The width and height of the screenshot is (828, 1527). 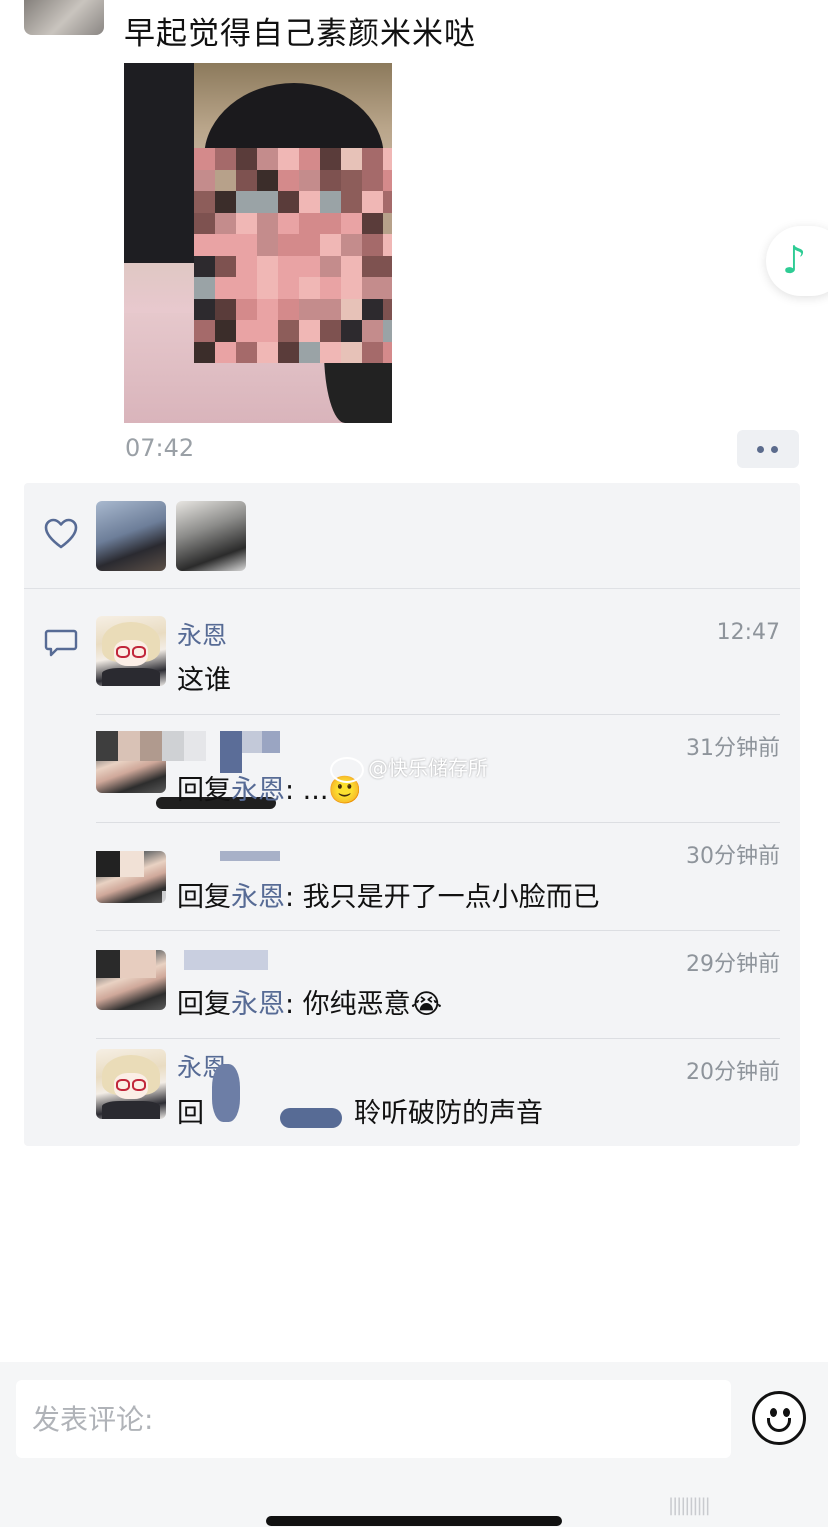 What do you see at coordinates (258, 243) in the screenshot?
I see `post-photo` at bounding box center [258, 243].